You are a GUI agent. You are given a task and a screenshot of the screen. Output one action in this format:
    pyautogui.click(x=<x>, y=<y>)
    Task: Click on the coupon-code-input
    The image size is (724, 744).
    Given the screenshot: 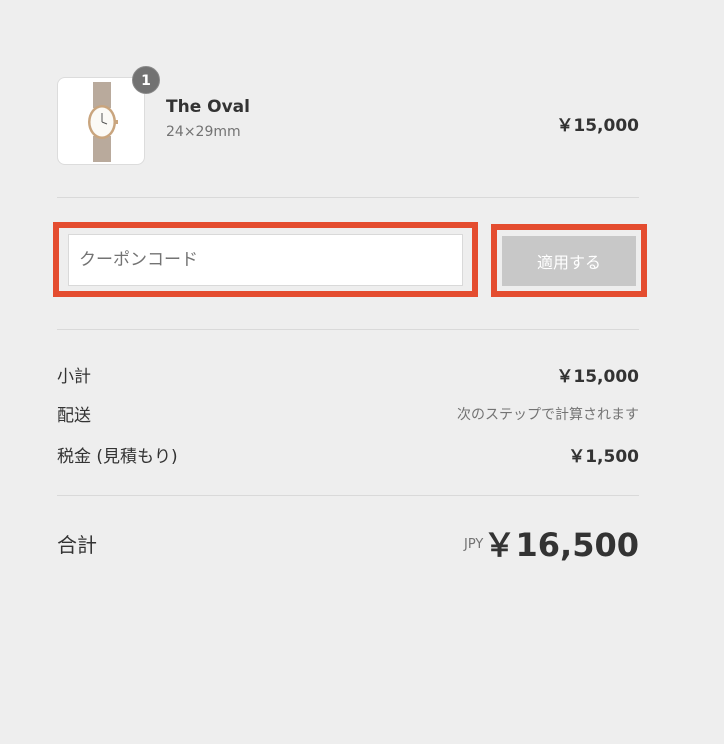 What is the action you would take?
    pyautogui.click(x=265, y=260)
    